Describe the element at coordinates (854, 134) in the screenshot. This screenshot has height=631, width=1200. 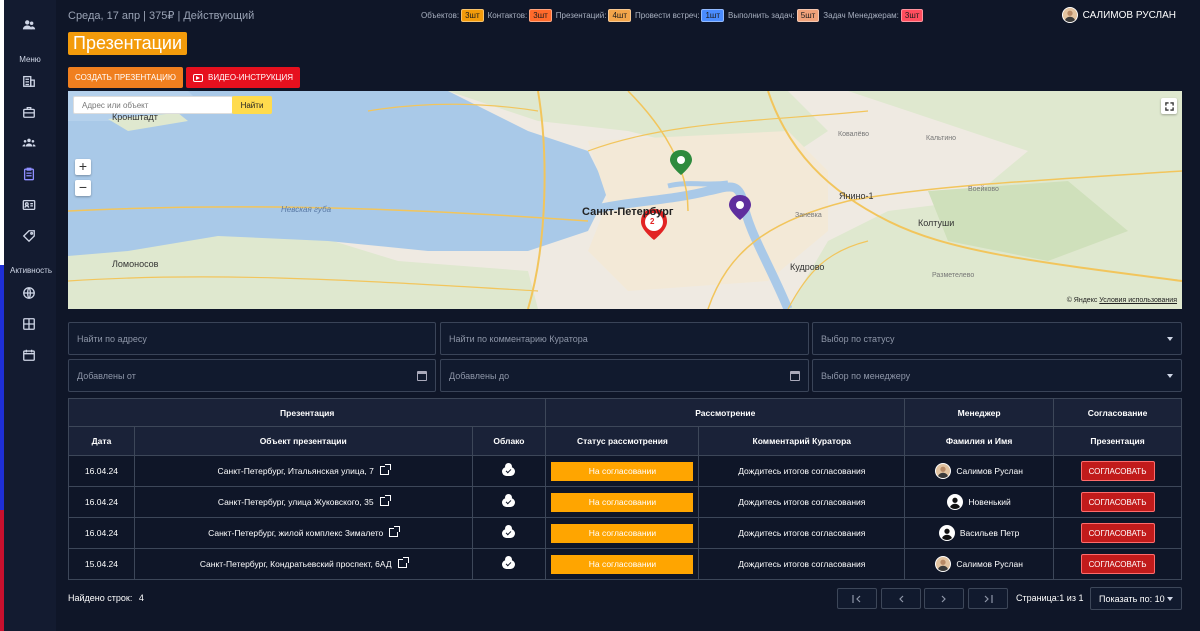
I see `map-label-kovalevo: Ковалёво` at that location.